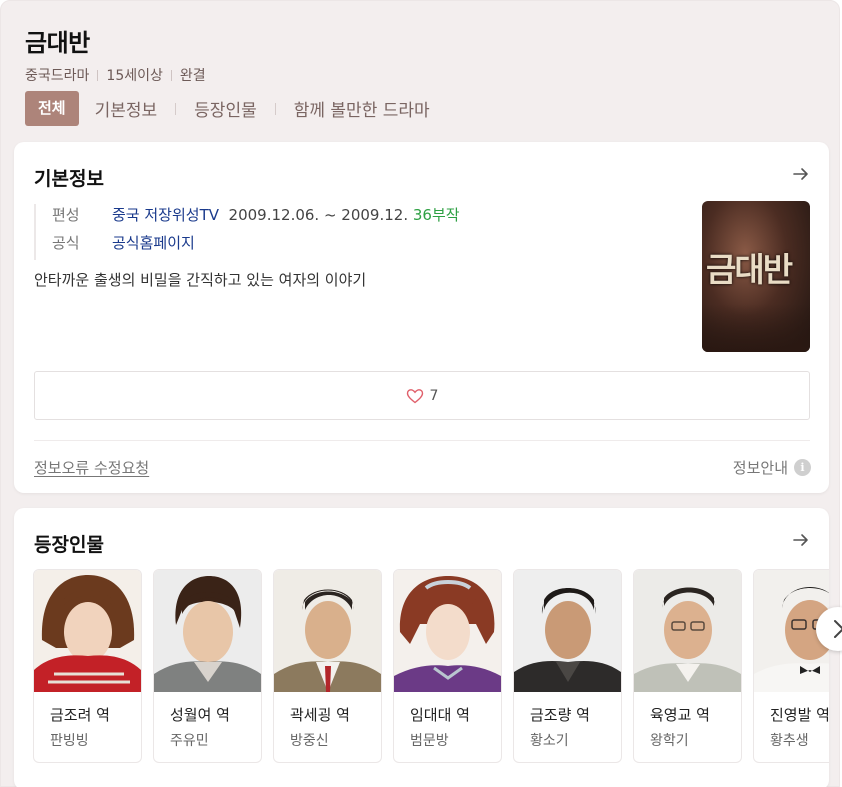 Image resolution: width=842 pixels, height=787 pixels. What do you see at coordinates (789, 741) in the screenshot?
I see `cast-actor: 황추생` at bounding box center [789, 741].